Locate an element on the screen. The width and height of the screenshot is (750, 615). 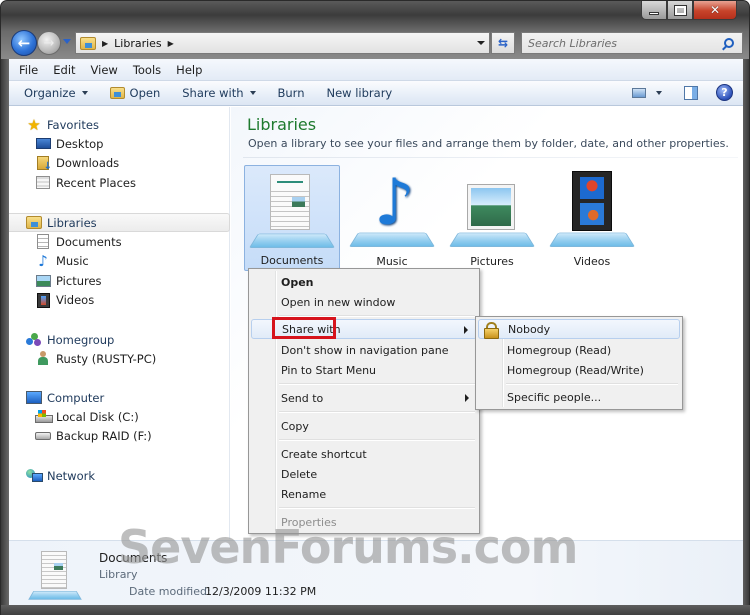
nav-label: Backup RAID (F:) is located at coordinates (104, 436).